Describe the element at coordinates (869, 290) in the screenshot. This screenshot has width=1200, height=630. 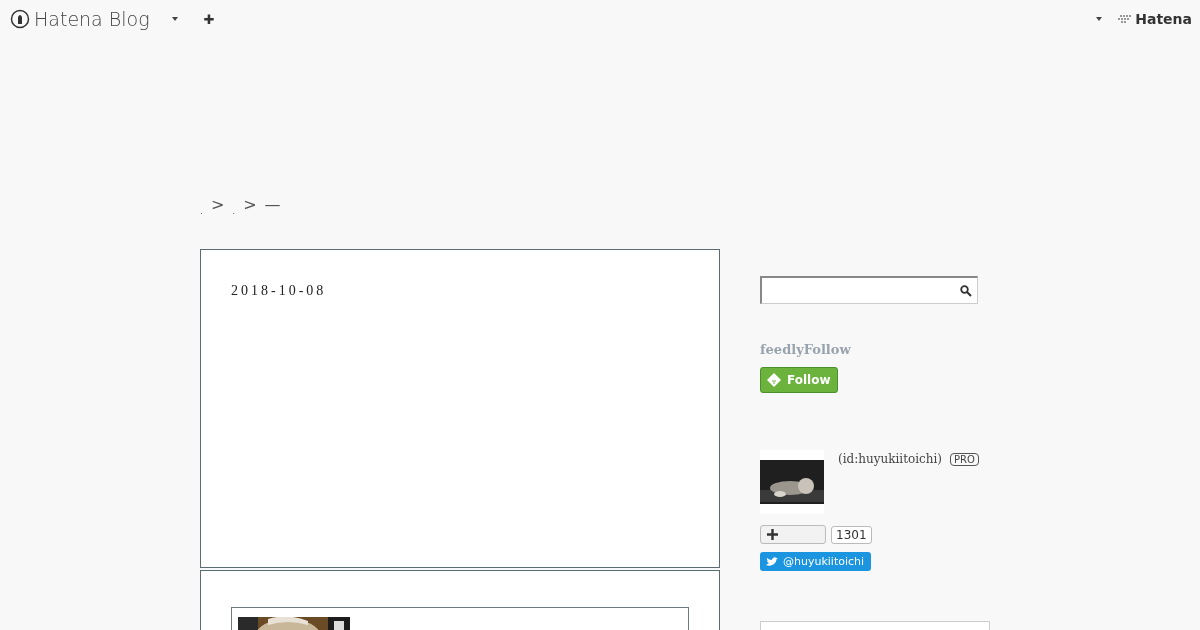
I see `search-field` at that location.